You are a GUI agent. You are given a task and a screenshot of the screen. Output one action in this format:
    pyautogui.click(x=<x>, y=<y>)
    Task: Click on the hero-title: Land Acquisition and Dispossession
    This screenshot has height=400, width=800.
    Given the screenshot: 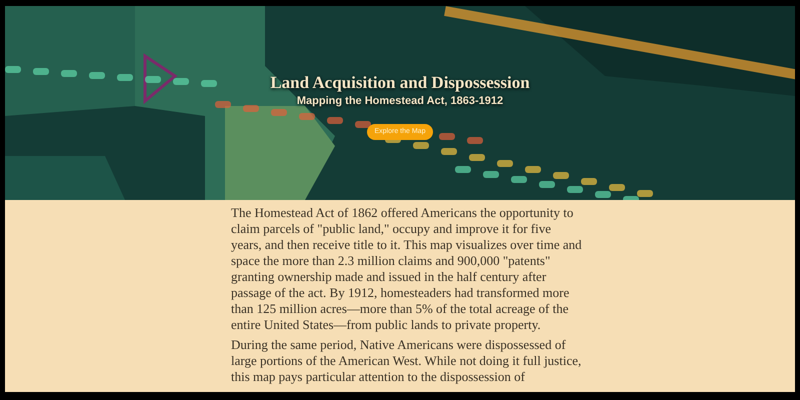 What is the action you would take?
    pyautogui.click(x=400, y=83)
    